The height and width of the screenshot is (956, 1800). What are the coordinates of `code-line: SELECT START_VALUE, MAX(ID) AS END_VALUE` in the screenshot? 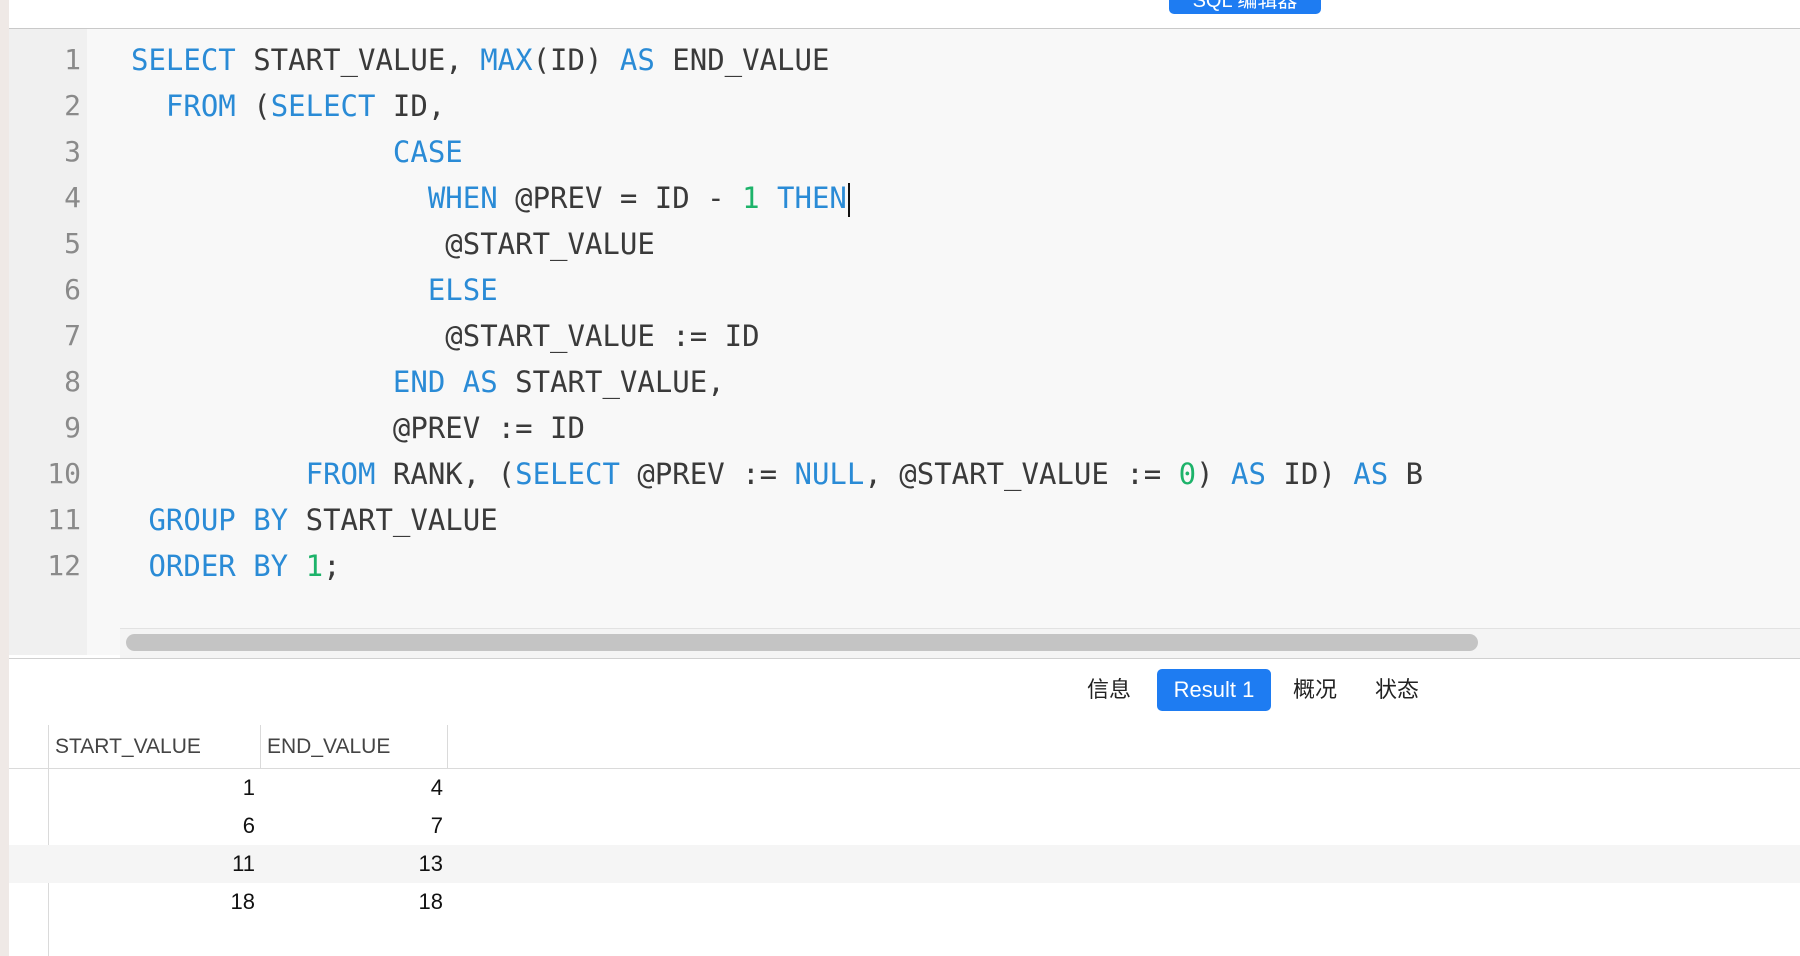 It's located at (965, 60).